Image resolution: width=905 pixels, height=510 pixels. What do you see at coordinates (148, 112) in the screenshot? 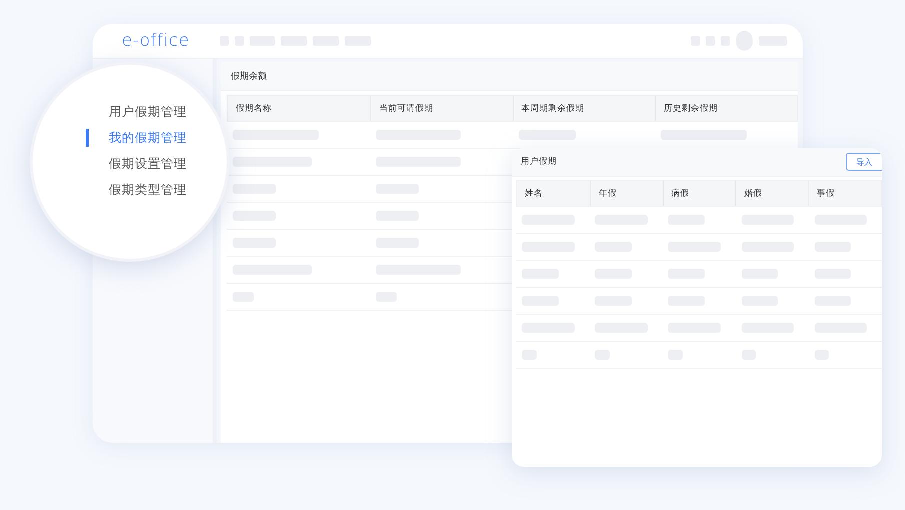
I see `nav-item: 用户假期管理` at bounding box center [148, 112].